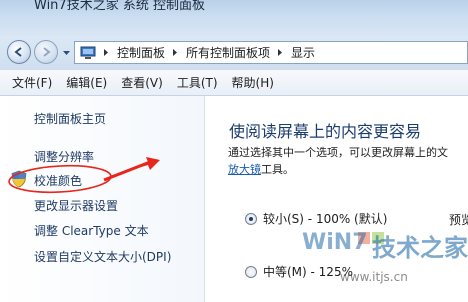 This screenshot has height=302, width=468. What do you see at coordinates (88, 52) in the screenshot?
I see `control-panel-icon` at bounding box center [88, 52].